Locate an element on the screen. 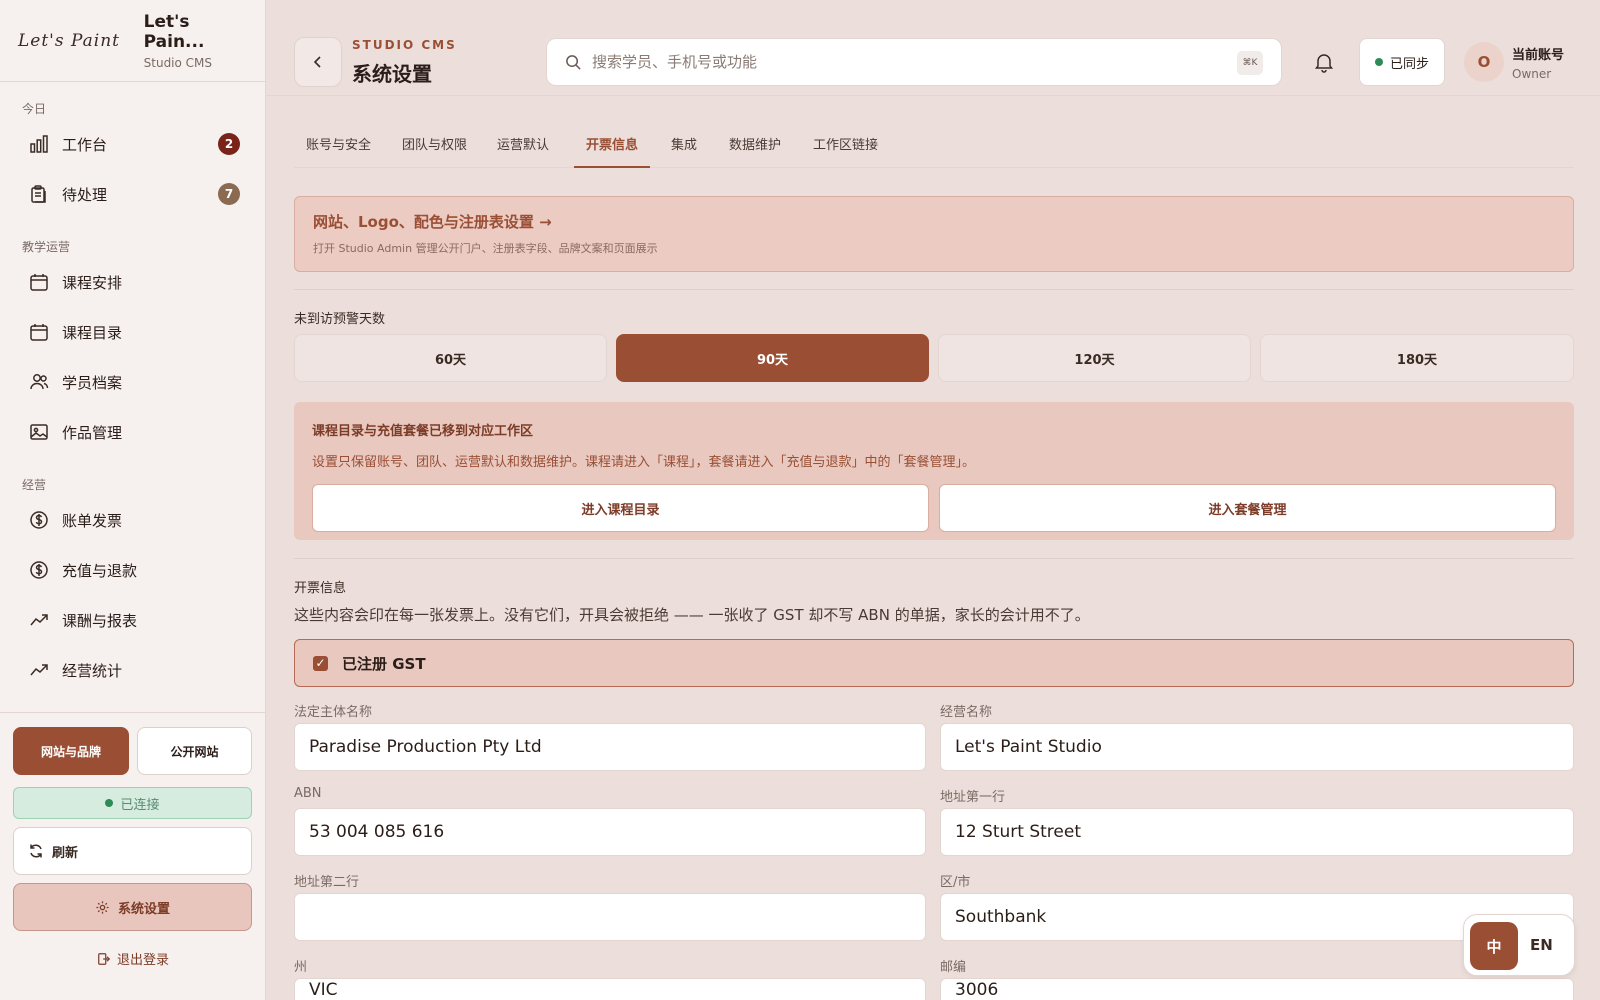  address-line2-field is located at coordinates (610, 917).